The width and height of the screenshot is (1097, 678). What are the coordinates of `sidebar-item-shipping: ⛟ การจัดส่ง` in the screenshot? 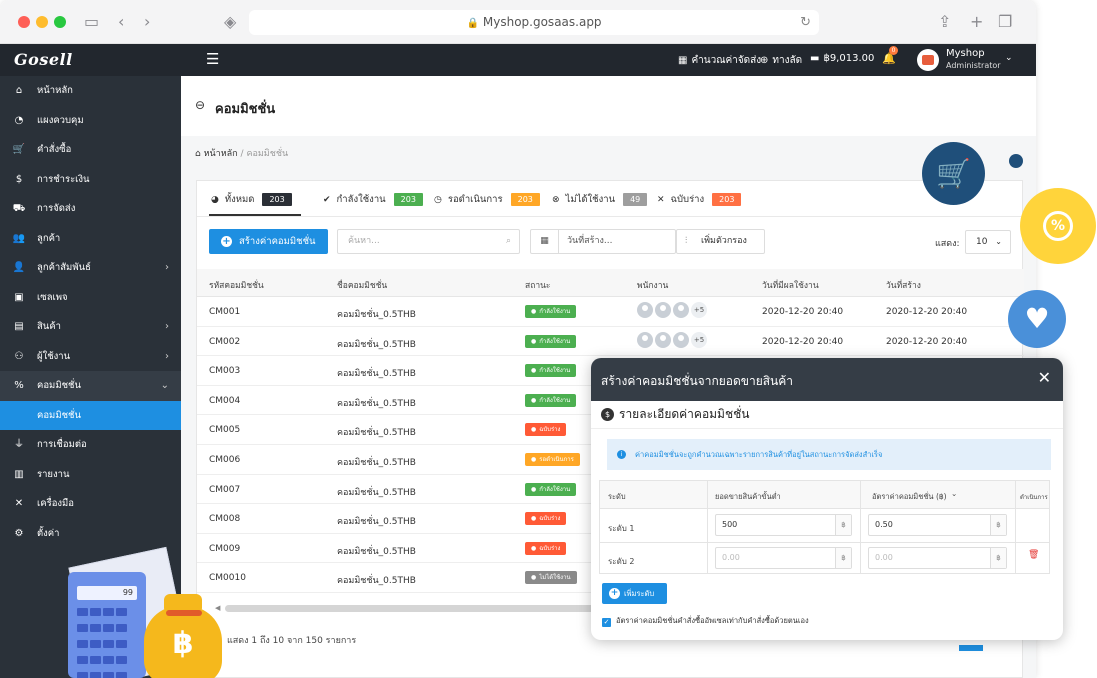 It's located at (90, 209).